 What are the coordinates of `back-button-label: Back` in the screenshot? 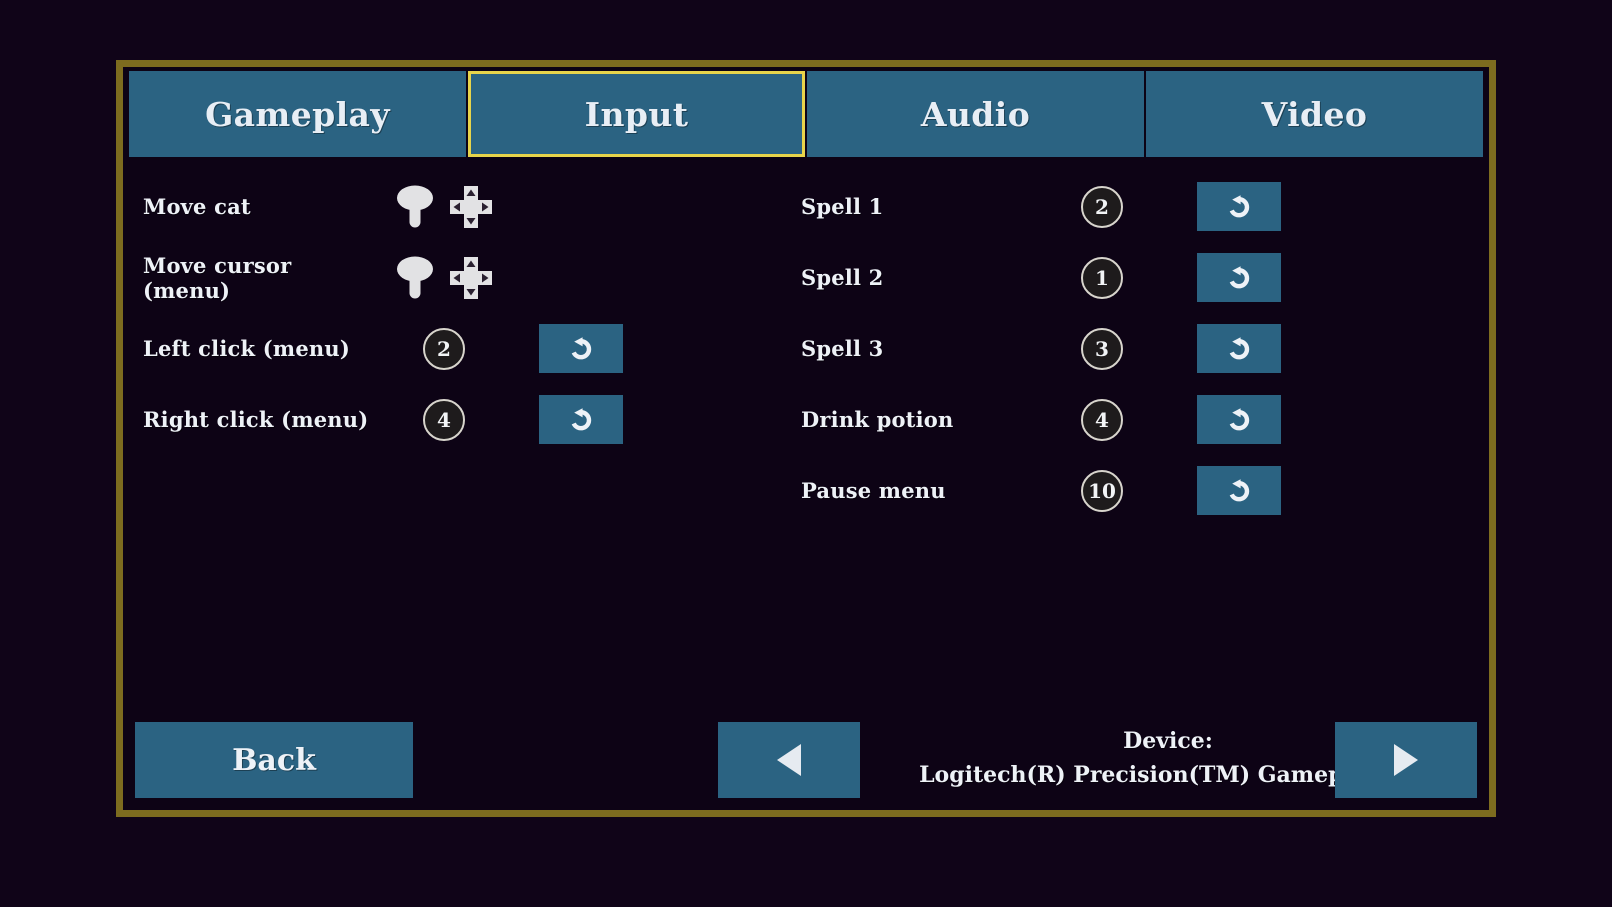 It's located at (274, 760).